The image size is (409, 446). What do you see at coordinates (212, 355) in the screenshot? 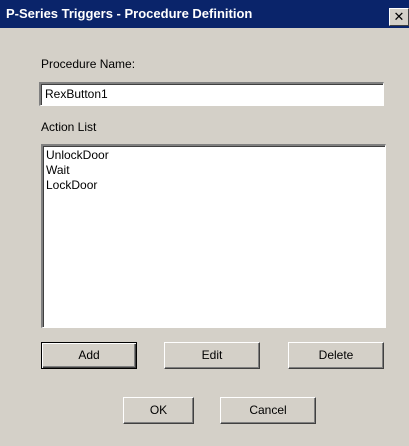
I see `edit-button: Edit` at bounding box center [212, 355].